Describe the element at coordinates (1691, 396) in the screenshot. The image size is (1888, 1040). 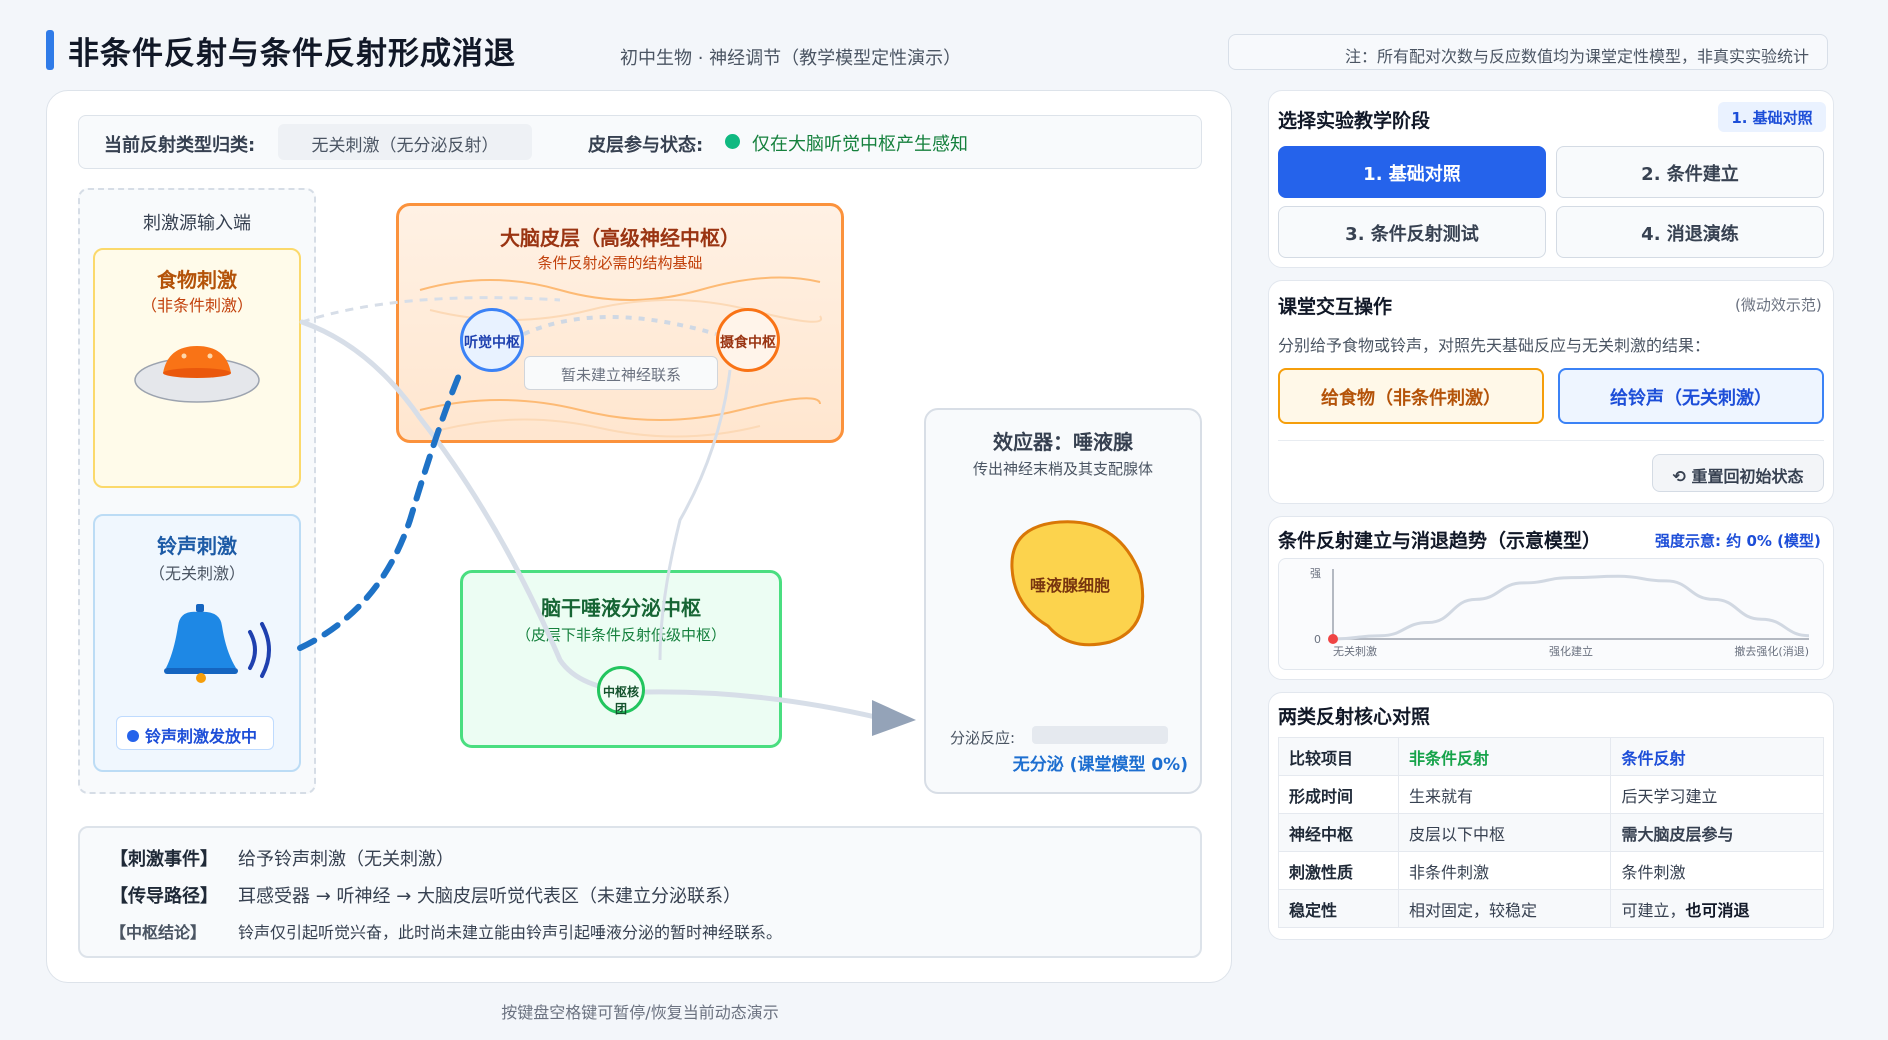
I see `give-bell-button: 给铃声（无关刺激）` at that location.